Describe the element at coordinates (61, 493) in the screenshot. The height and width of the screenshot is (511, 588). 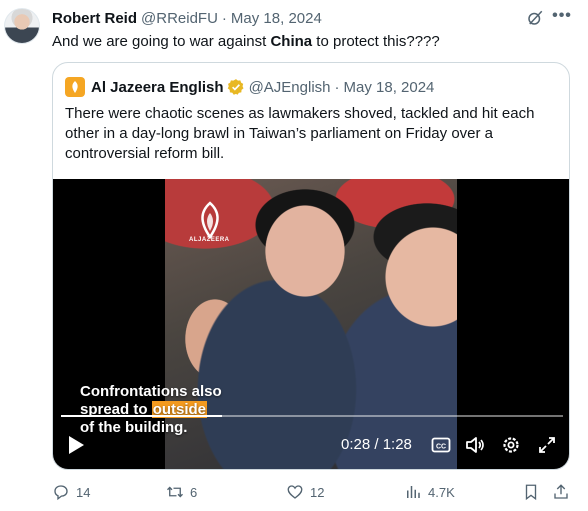
I see `reply-icon` at that location.